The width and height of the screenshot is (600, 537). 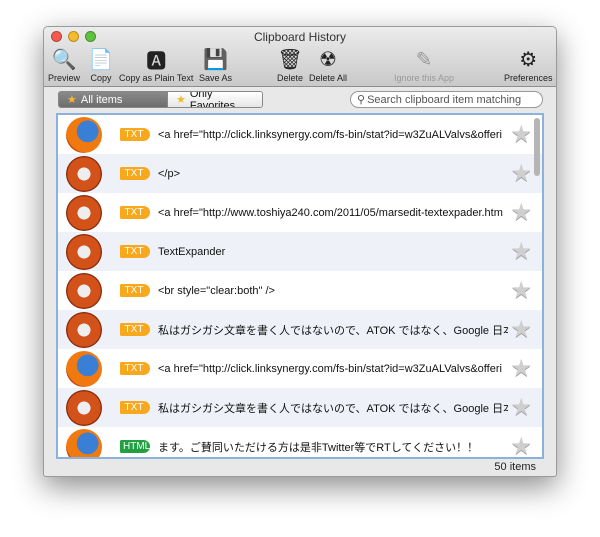 I want to click on app-store-icon: ✎, so click(x=424, y=59).